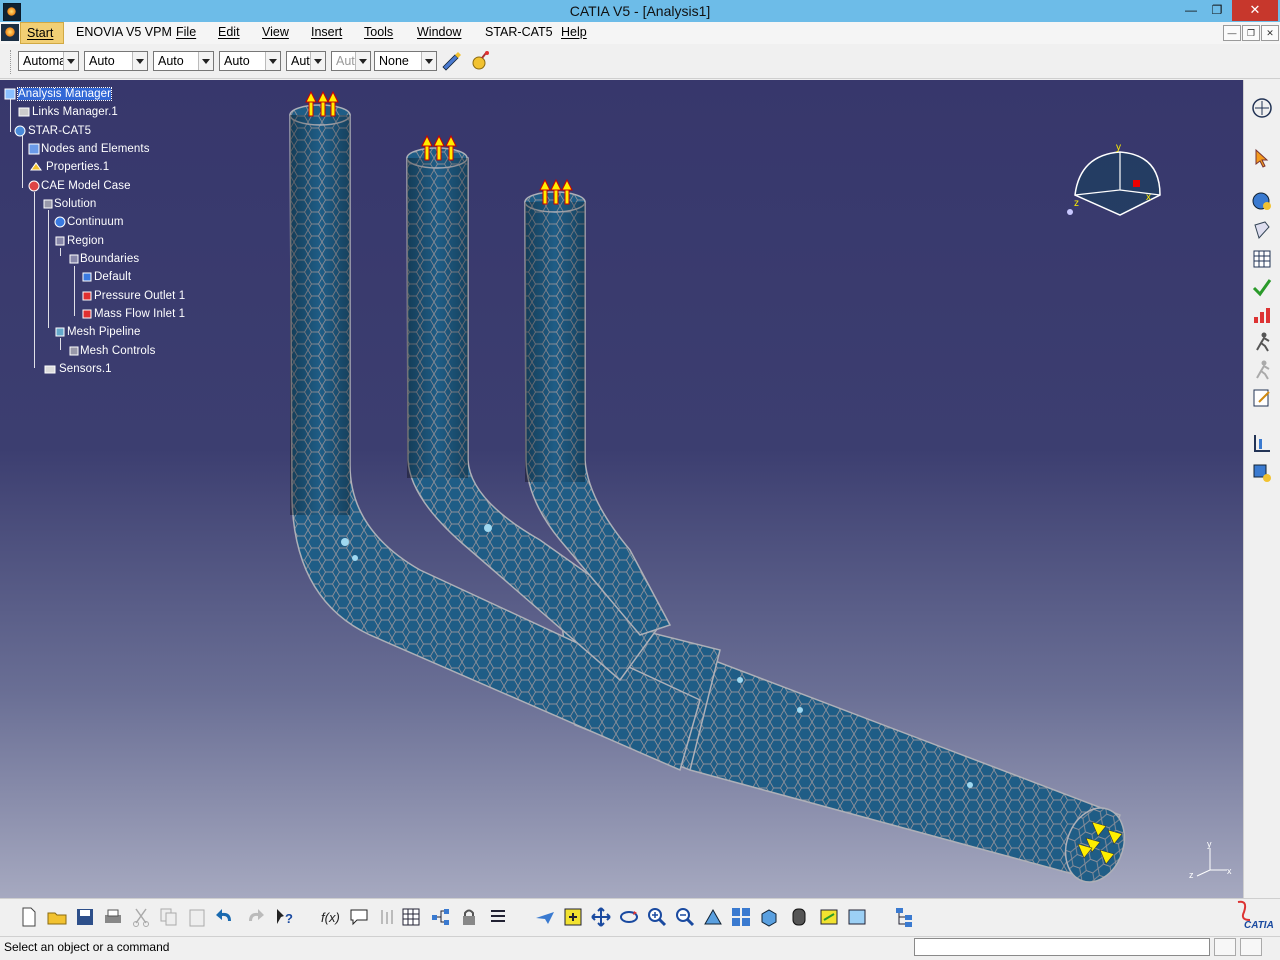  Describe the element at coordinates (657, 917) in the screenshot. I see `zoom-in-icon` at that location.